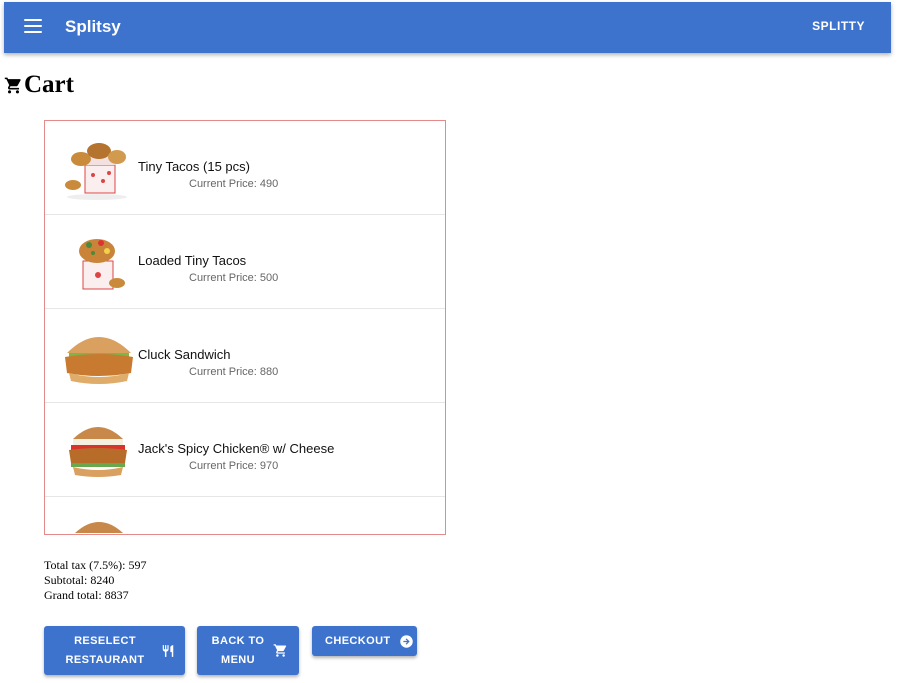 Image resolution: width=897 pixels, height=683 pixels. I want to click on back-label-line2: MENU, so click(238, 659).